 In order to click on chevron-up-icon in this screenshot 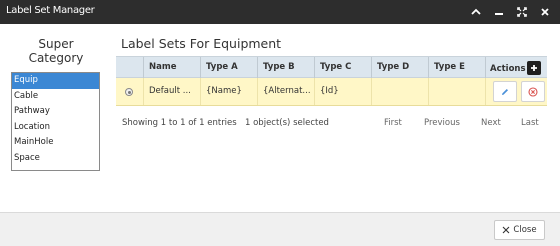, I will do `click(475, 12)`.